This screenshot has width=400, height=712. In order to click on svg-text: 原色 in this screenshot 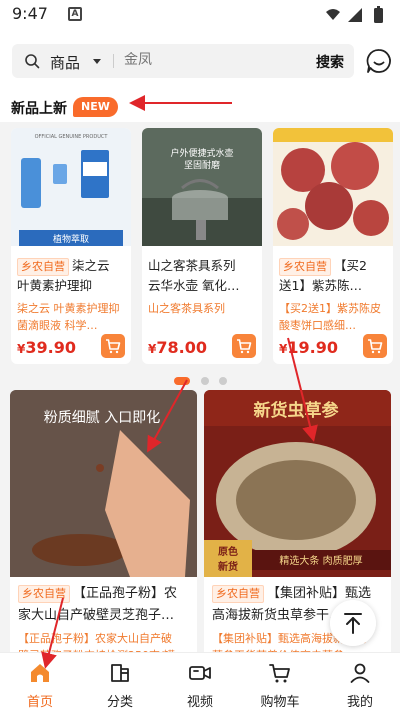, I will do `click(228, 551)`.